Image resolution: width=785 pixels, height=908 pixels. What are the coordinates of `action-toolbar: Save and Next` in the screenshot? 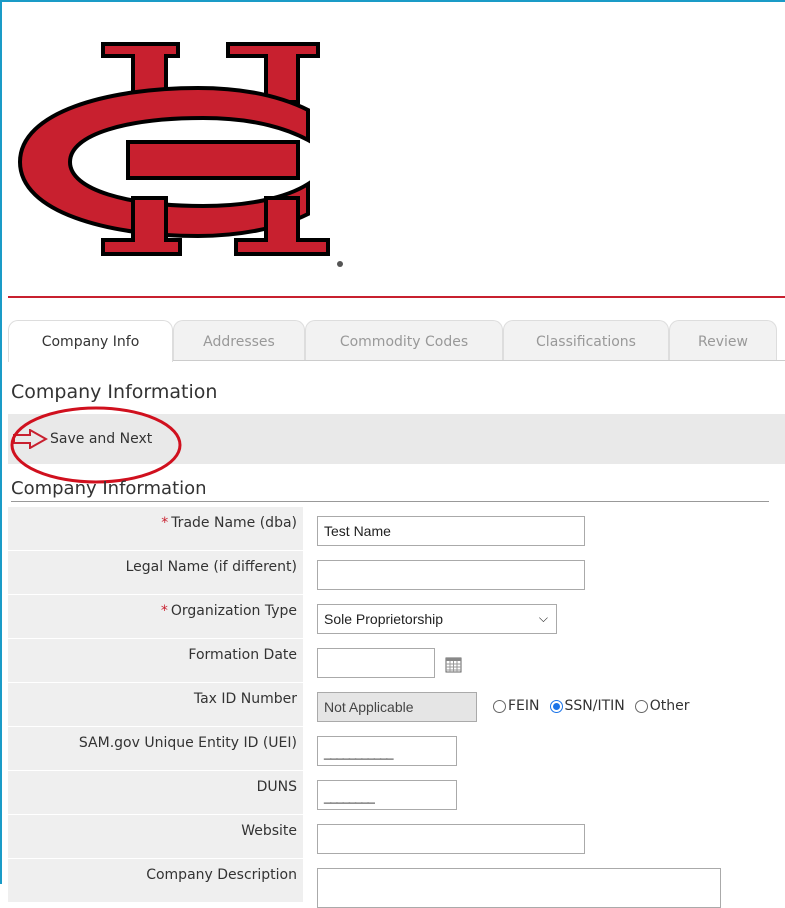 It's located at (396, 439).